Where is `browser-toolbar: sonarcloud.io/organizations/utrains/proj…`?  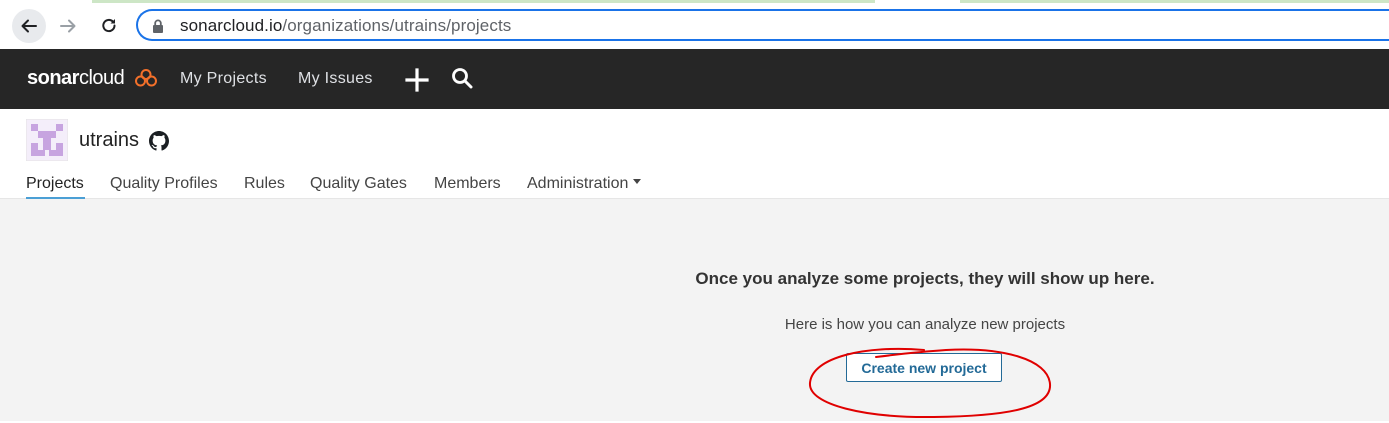 browser-toolbar: sonarcloud.io/organizations/utrains/proj… is located at coordinates (694, 24).